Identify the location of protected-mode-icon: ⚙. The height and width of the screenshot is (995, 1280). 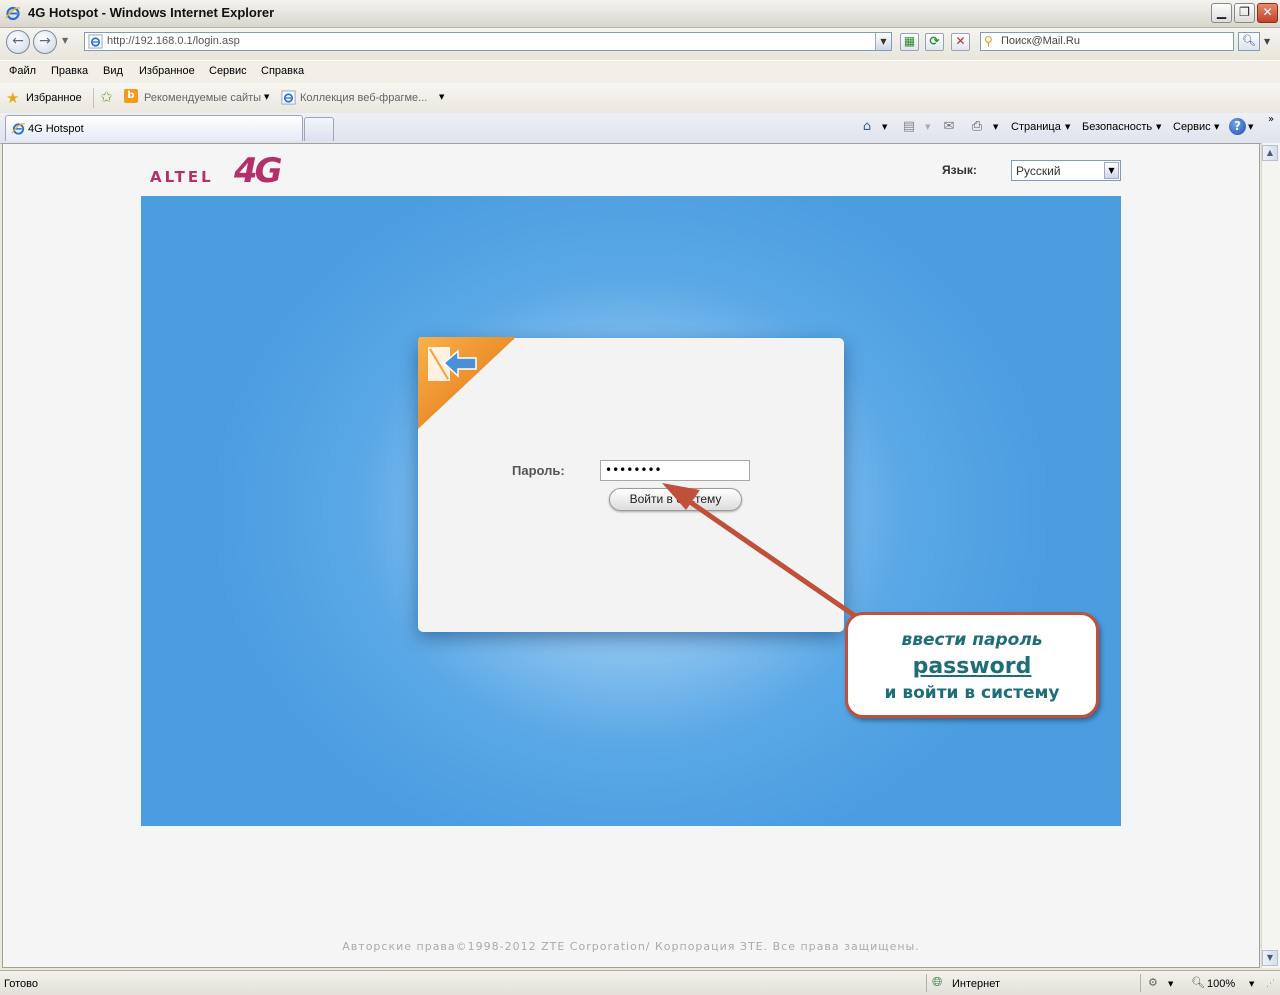
(1153, 982).